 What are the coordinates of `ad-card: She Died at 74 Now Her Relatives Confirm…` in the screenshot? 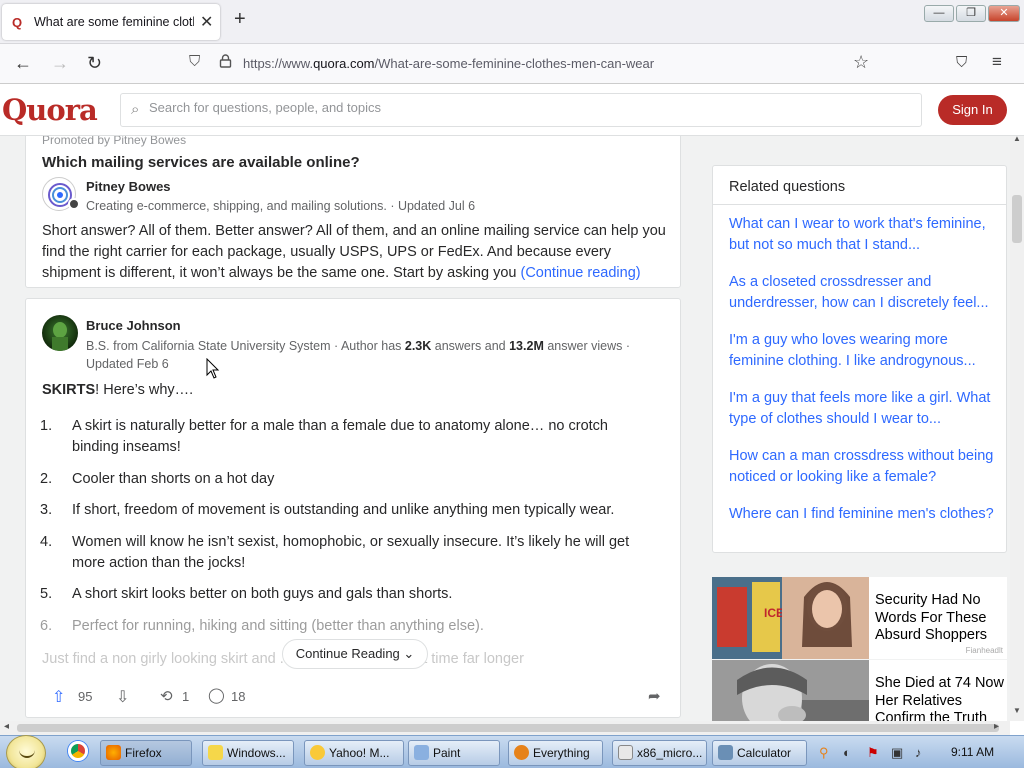 It's located at (859, 690).